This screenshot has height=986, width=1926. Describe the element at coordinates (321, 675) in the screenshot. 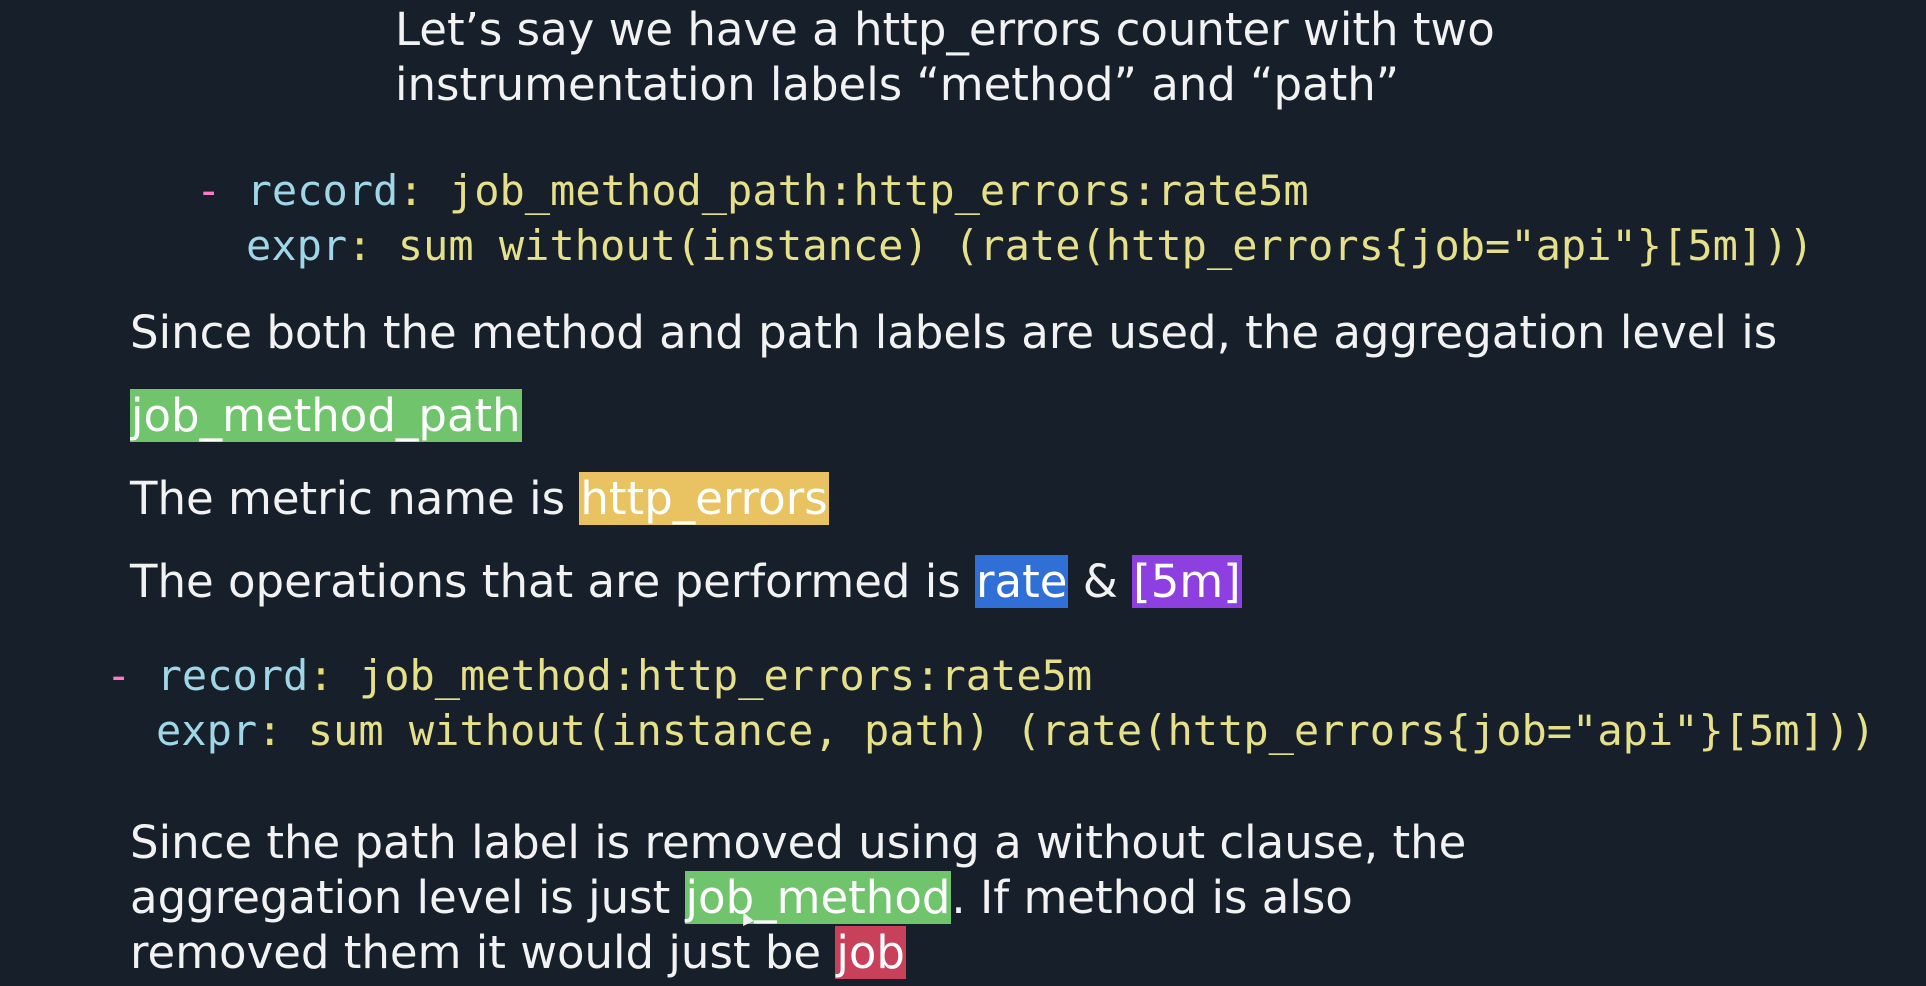

I see `code2-record-colon: :` at that location.